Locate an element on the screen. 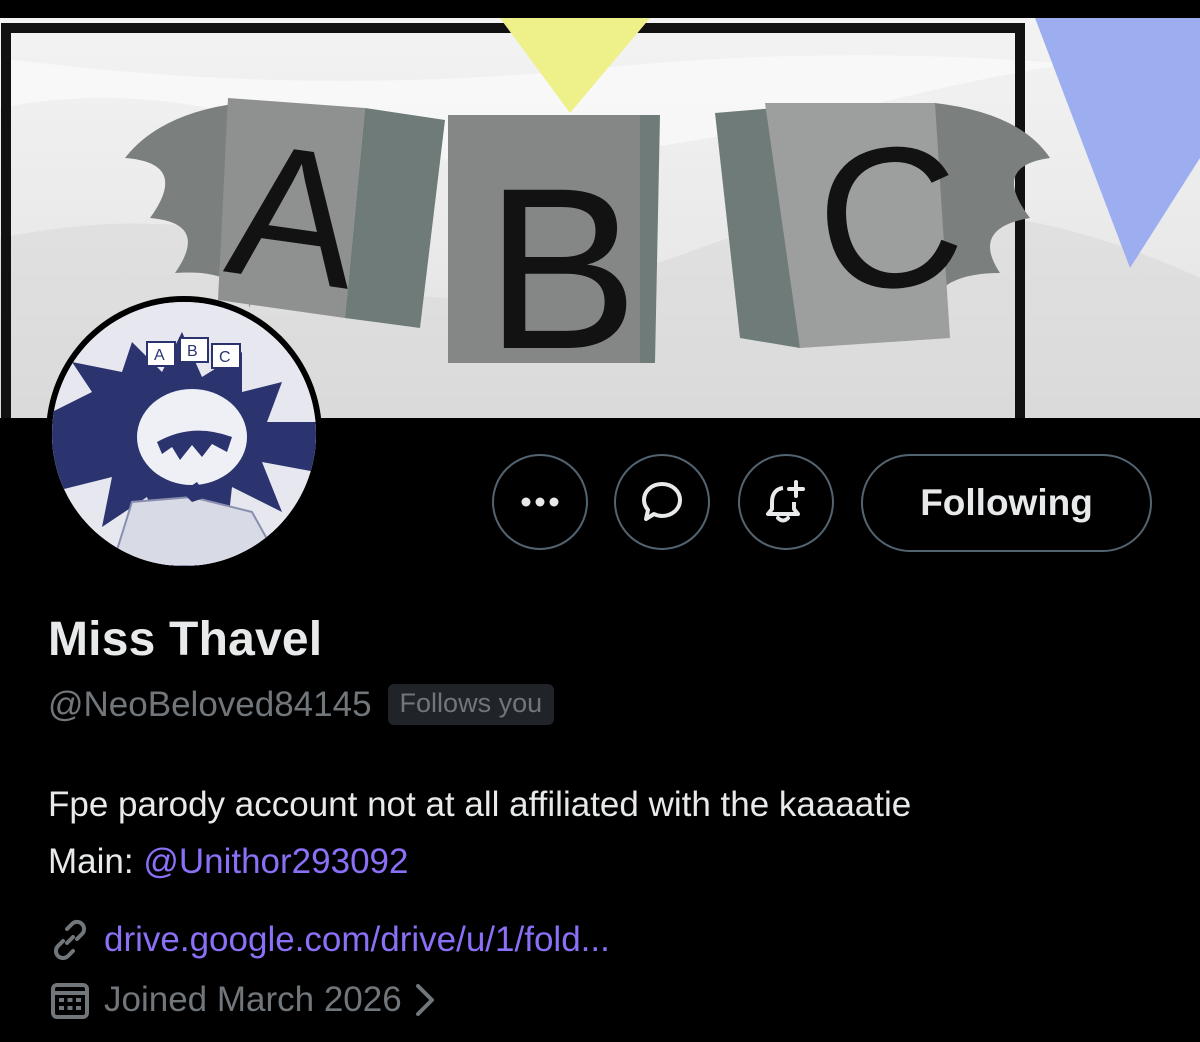 This screenshot has width=1200, height=1042. bio-line-2: Main: @Unithor293092 is located at coordinates (479, 861).